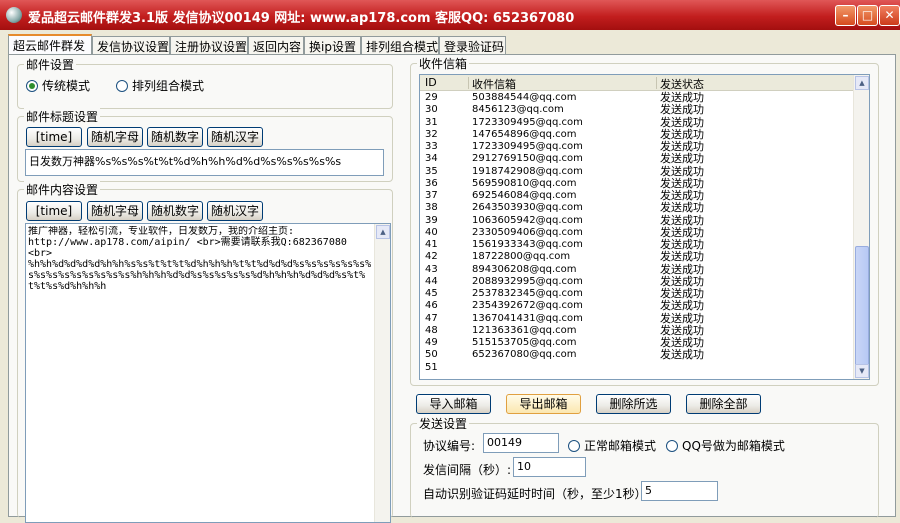 This screenshot has height=523, width=900. What do you see at coordinates (524, 97) in the screenshot?
I see `row-email: 503884544@qq.com` at bounding box center [524, 97].